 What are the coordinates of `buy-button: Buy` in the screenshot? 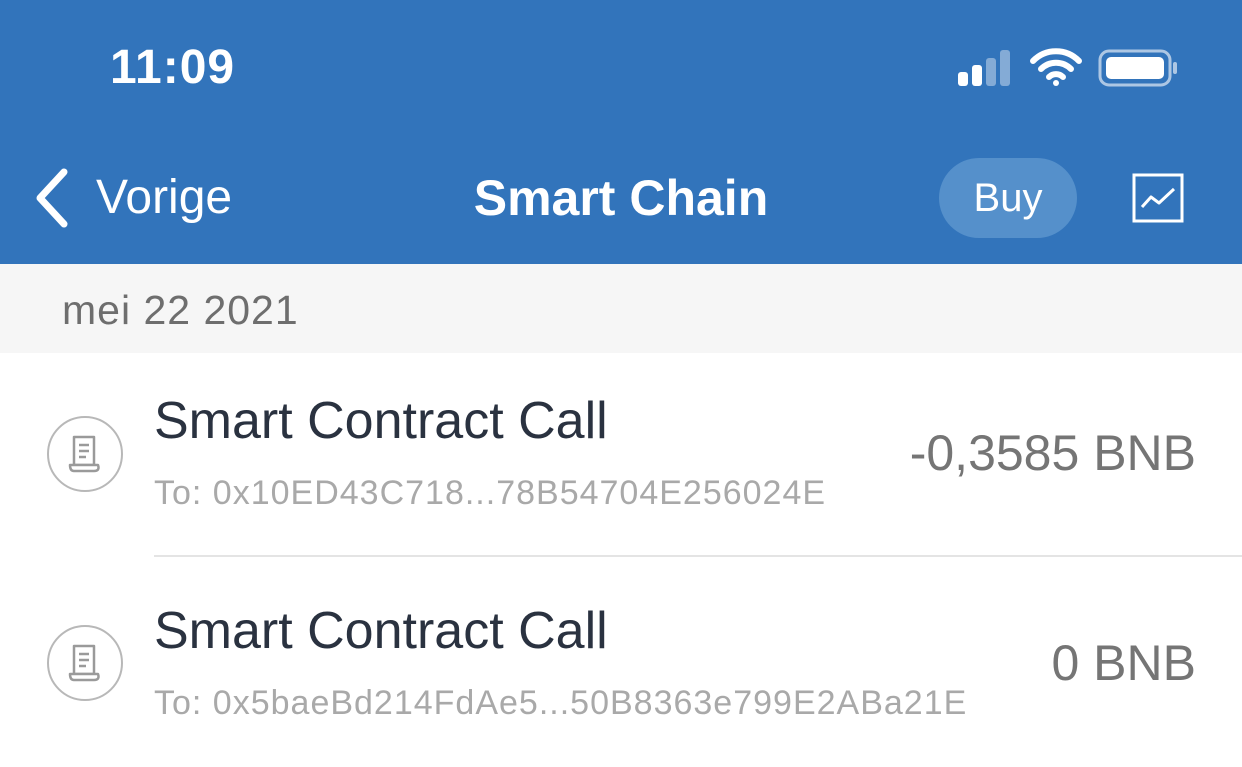 It's located at (1008, 198).